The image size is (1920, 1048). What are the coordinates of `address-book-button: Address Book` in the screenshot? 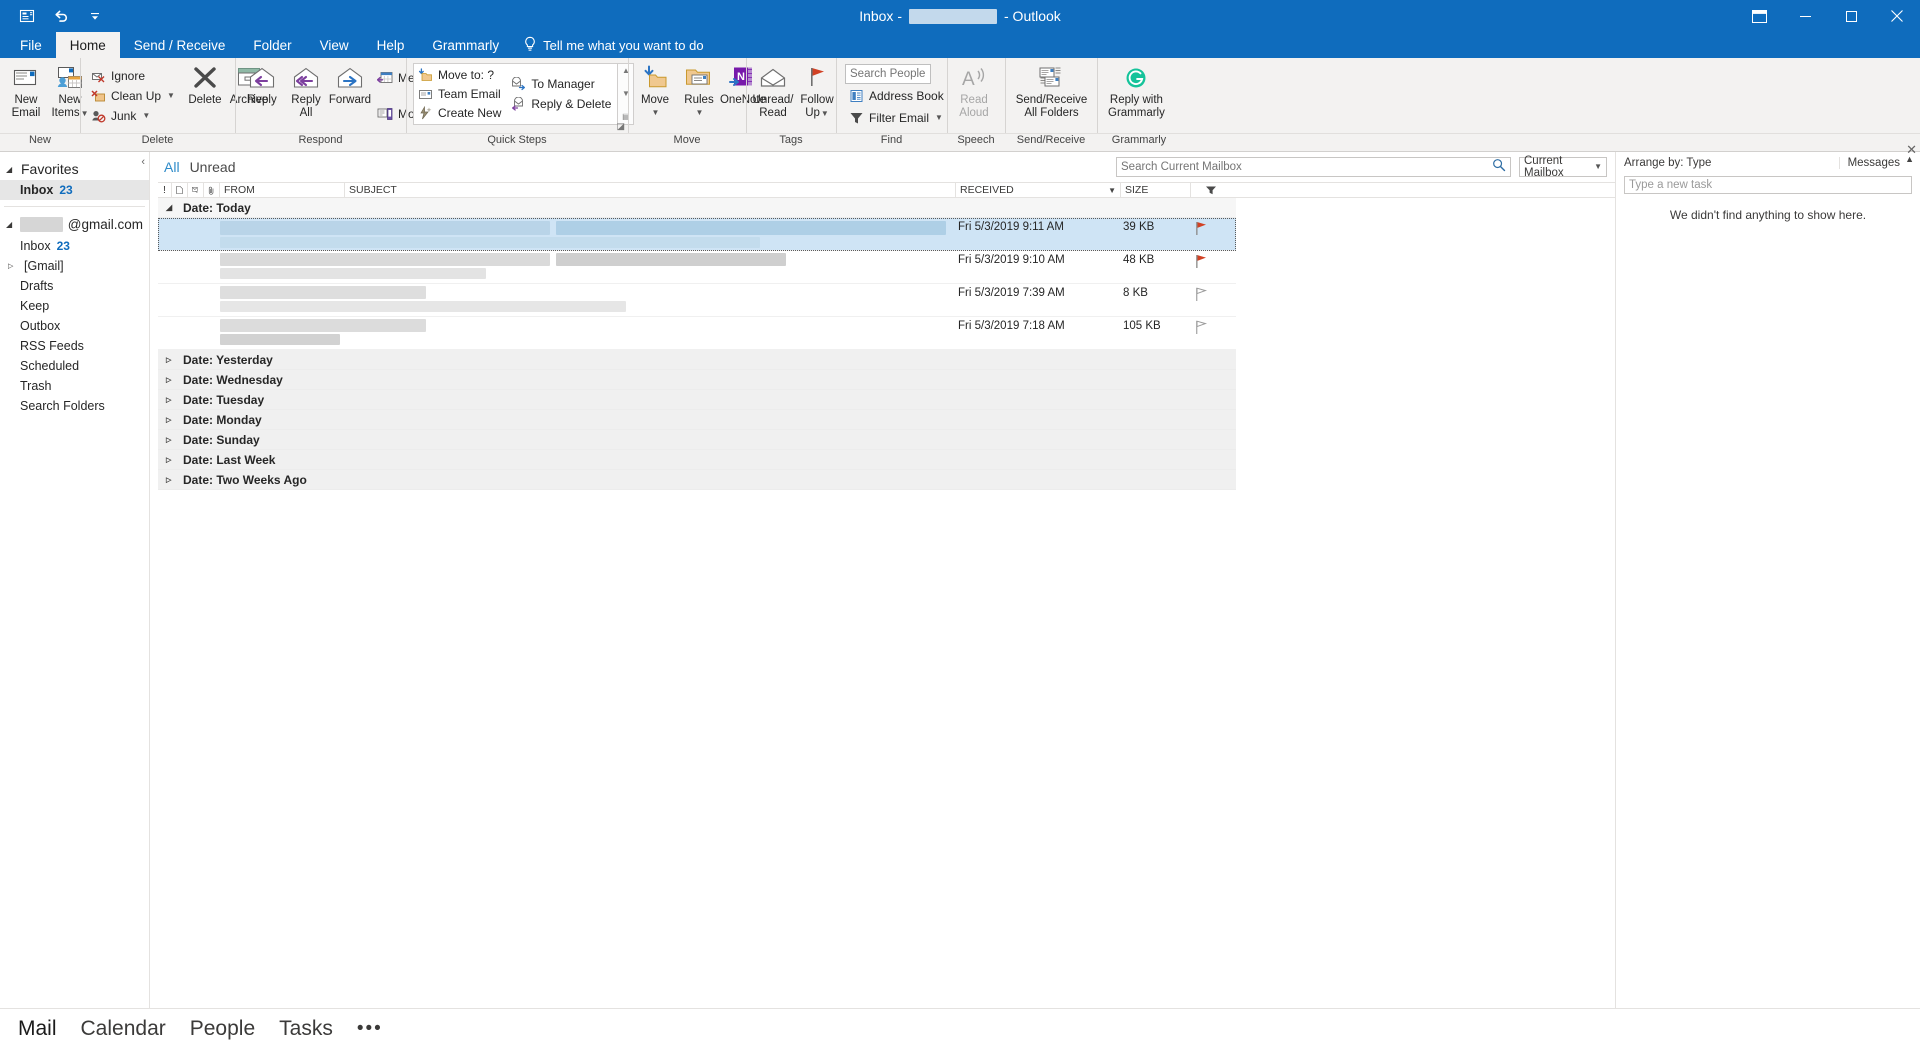 It's located at (897, 96).